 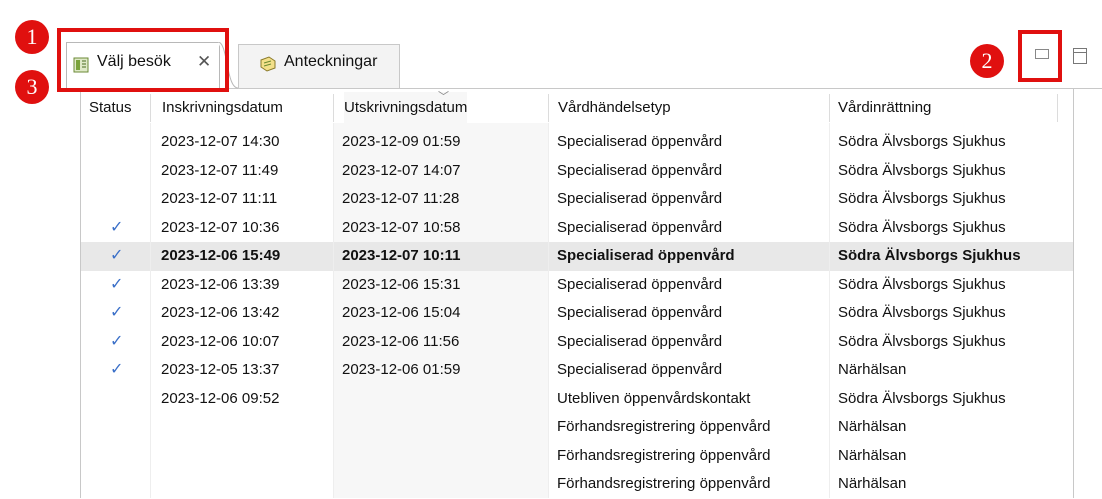 What do you see at coordinates (222, 107) in the screenshot?
I see `column-header-inskrivningsdatum: Inskrivningsdatum` at bounding box center [222, 107].